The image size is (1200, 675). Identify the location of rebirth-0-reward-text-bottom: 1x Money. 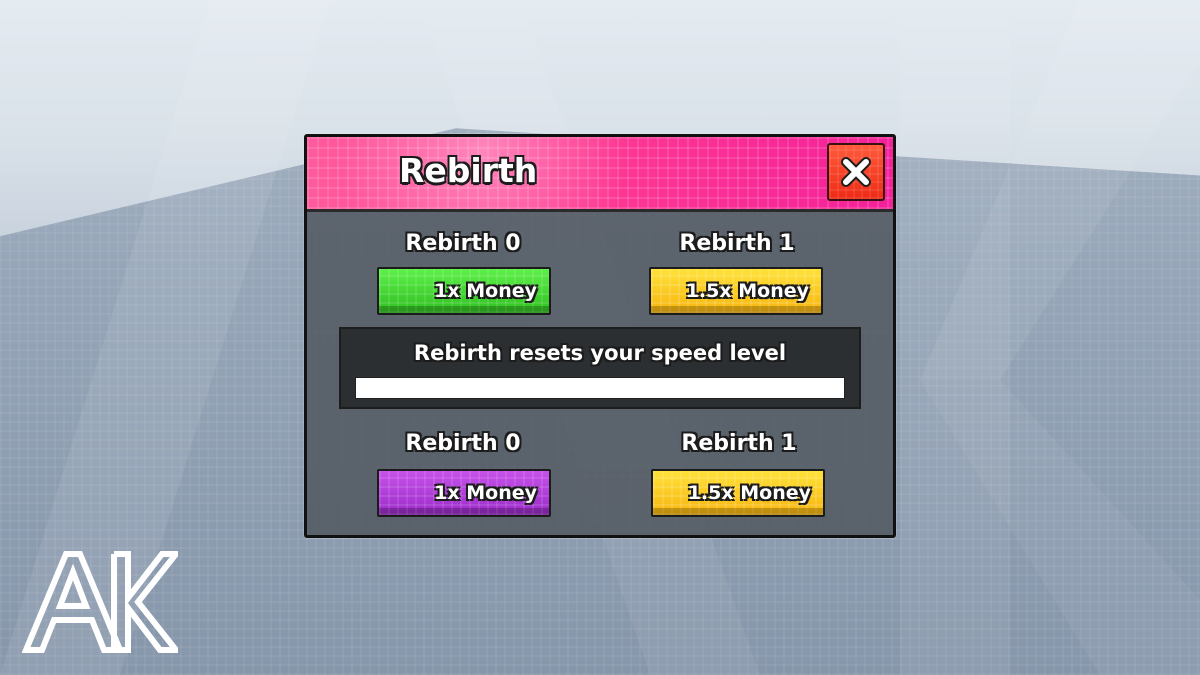
(485, 493).